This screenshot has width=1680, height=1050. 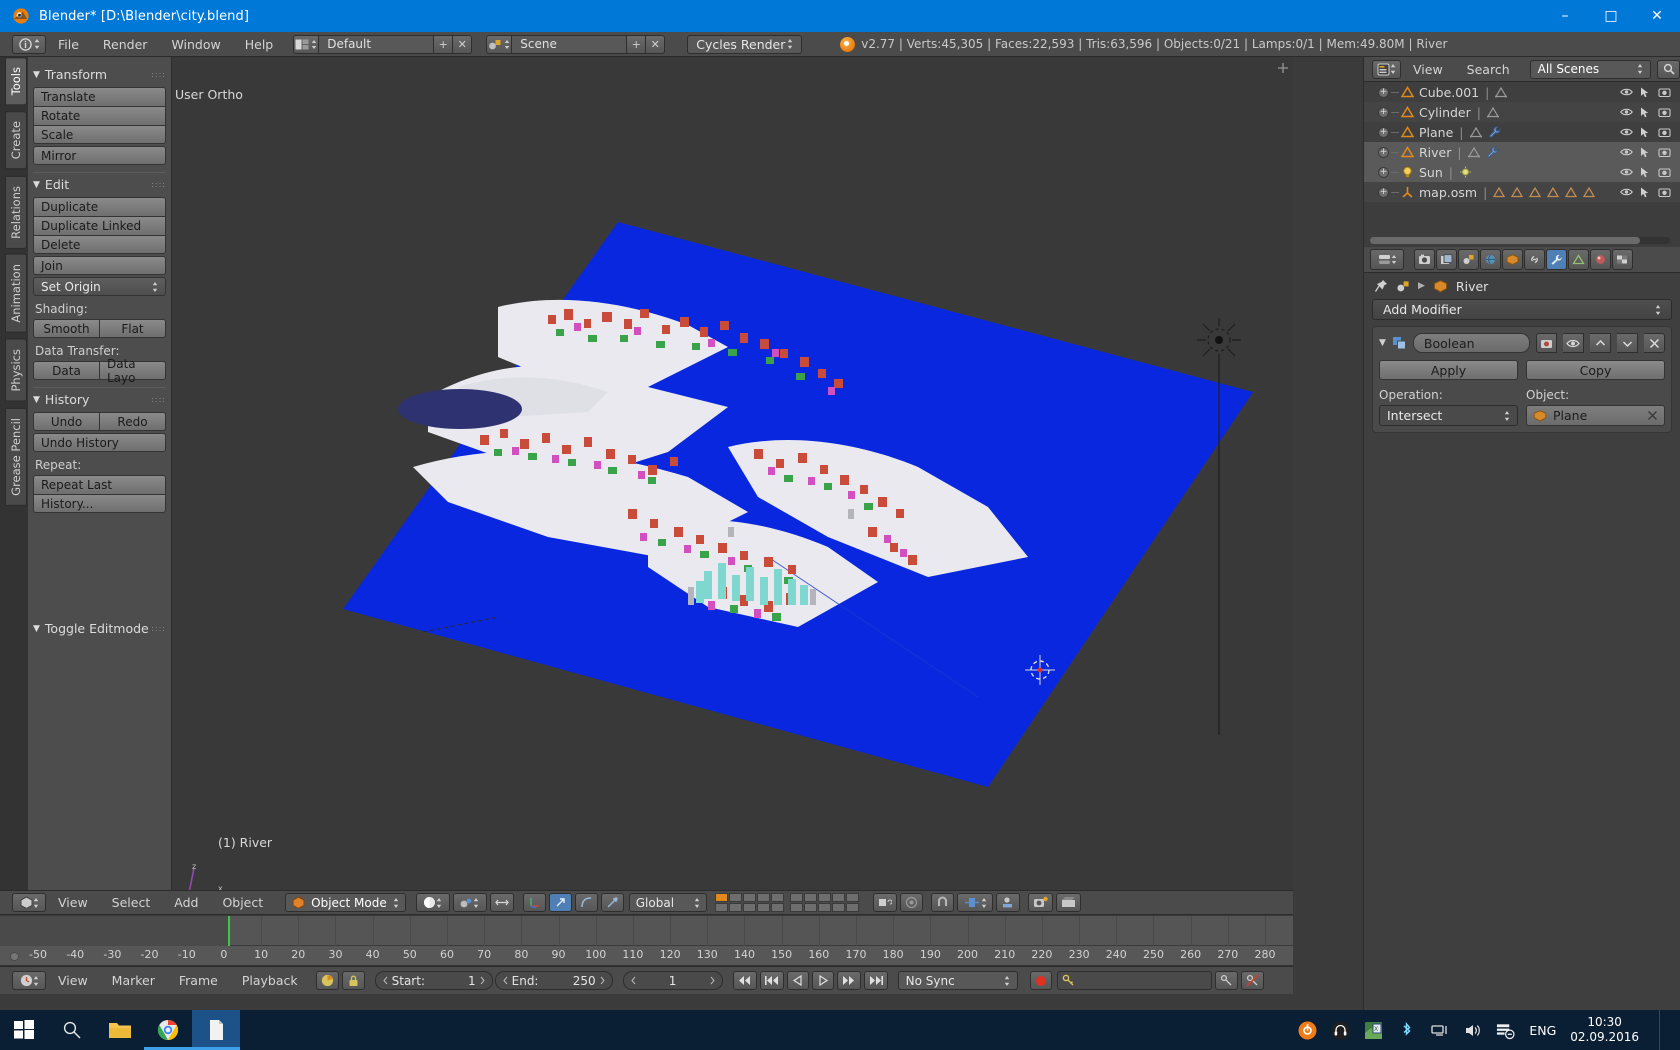 I want to click on minimize-button: –, so click(x=1565, y=16).